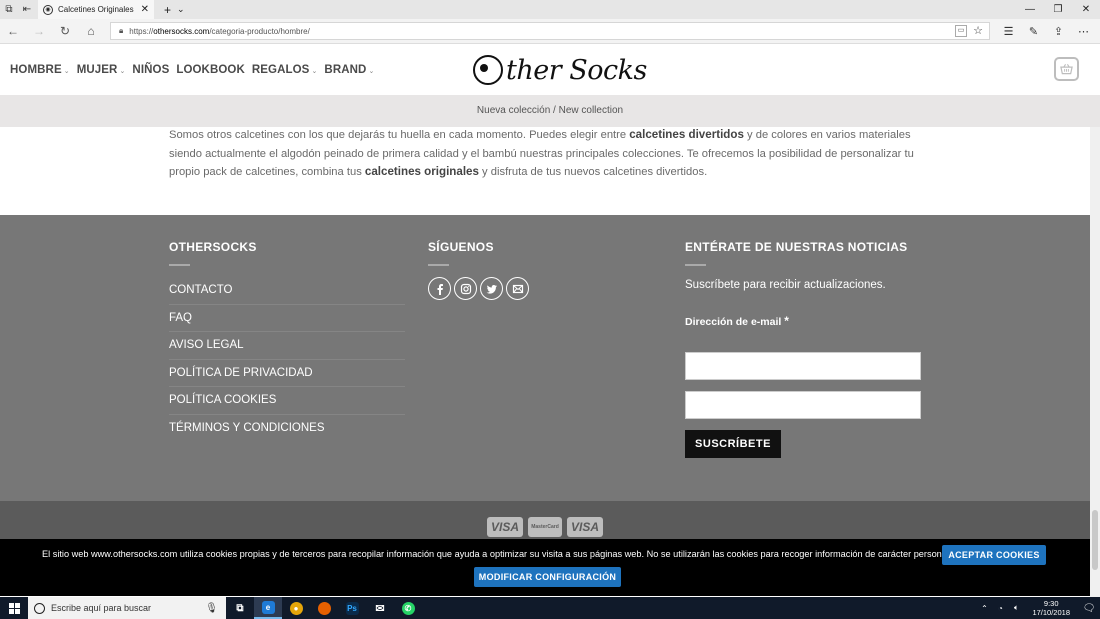 The image size is (1100, 619). I want to click on email-field, so click(803, 366).